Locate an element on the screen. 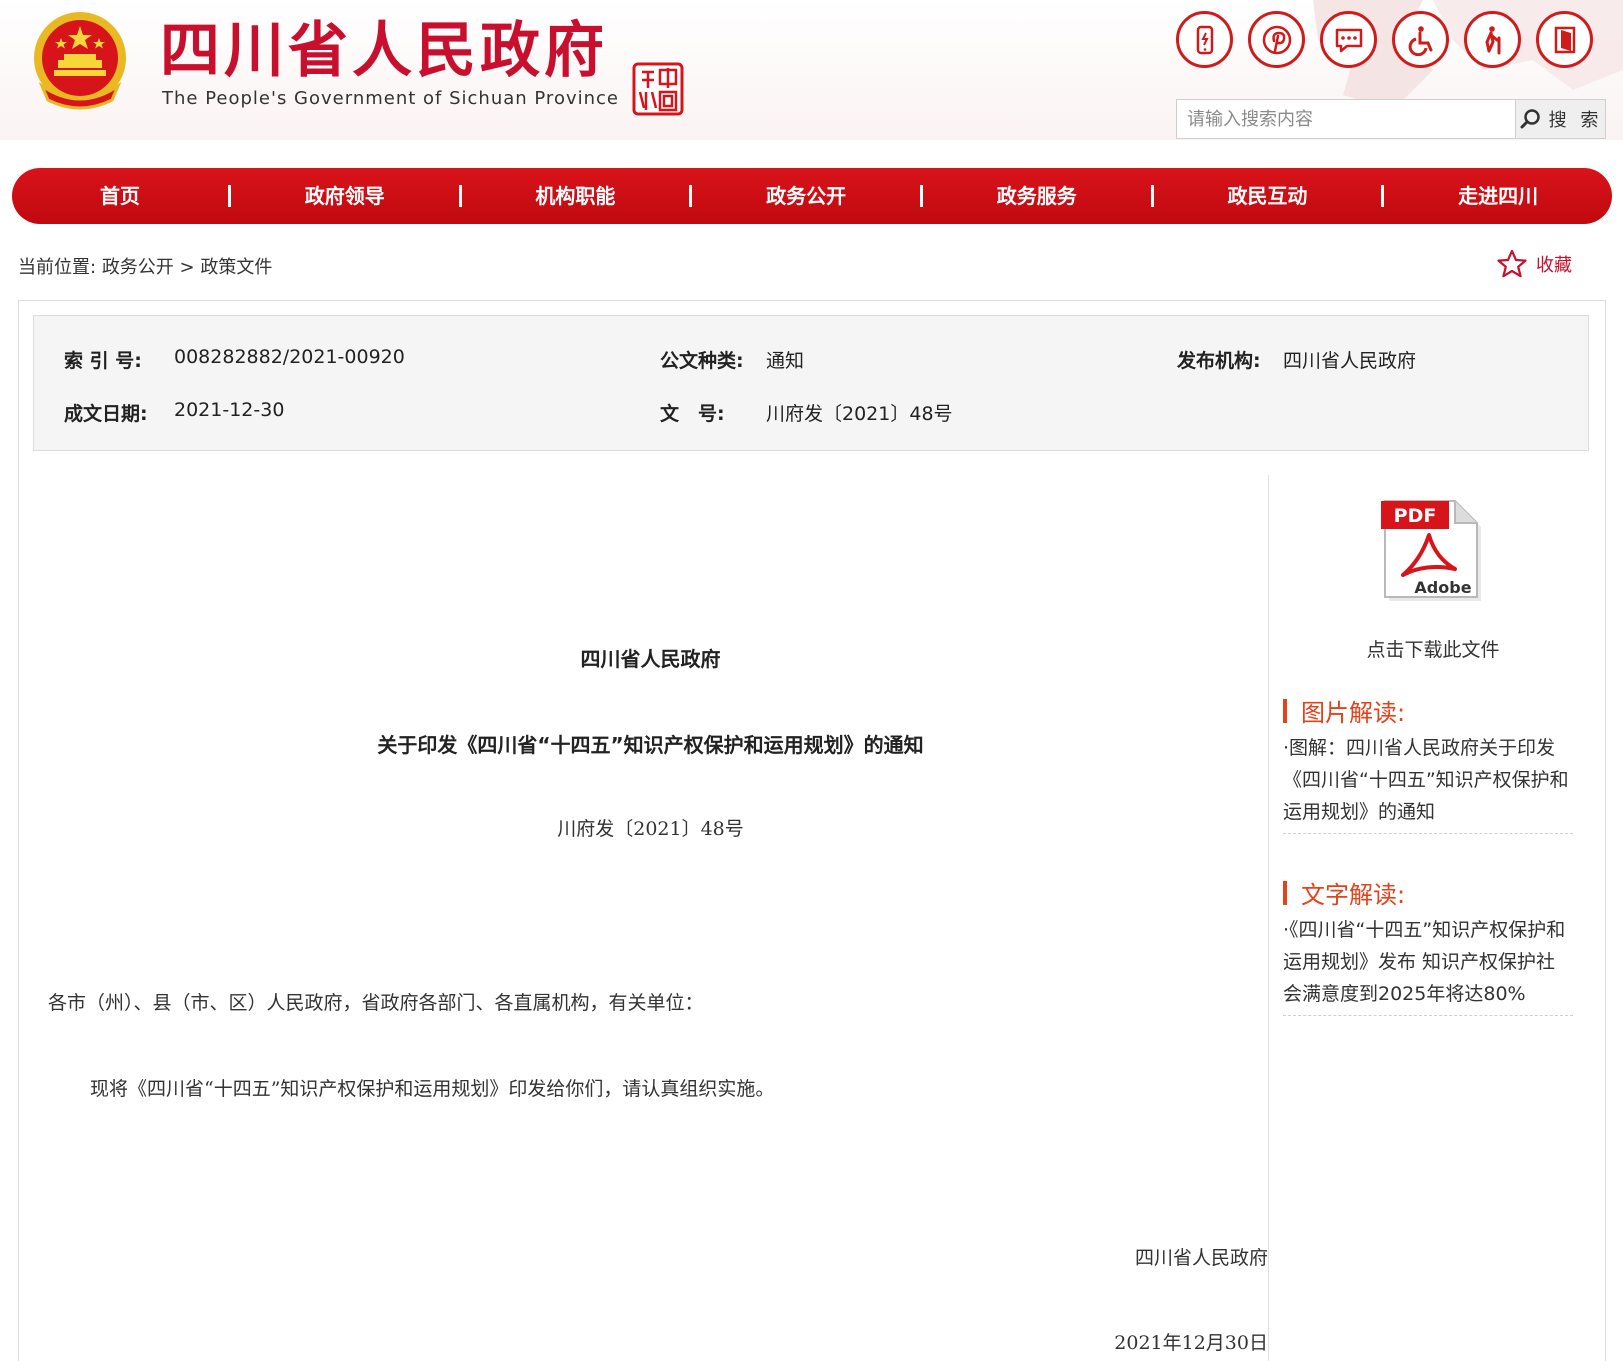 The image size is (1623, 1361). text-interpretation-heading: 文字解读: is located at coordinates (1344, 892).